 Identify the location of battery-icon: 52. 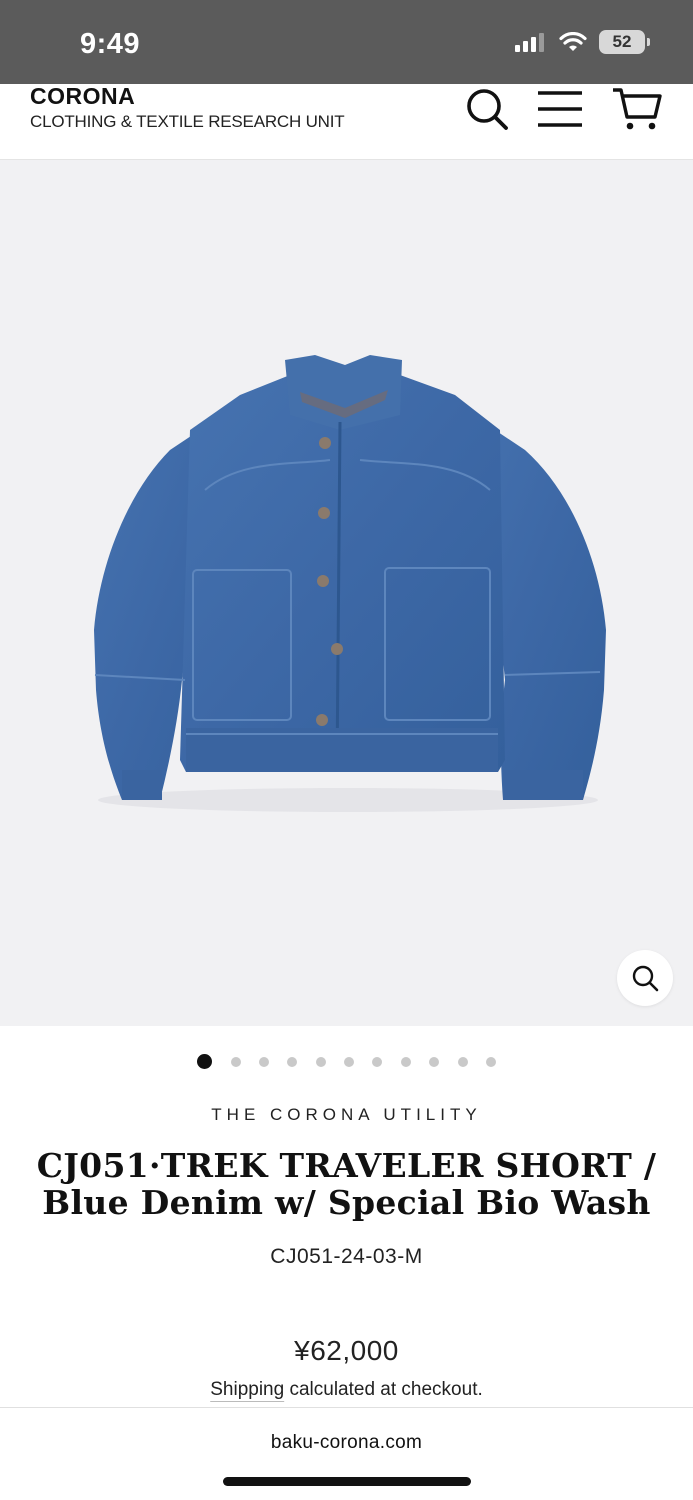
(624, 42).